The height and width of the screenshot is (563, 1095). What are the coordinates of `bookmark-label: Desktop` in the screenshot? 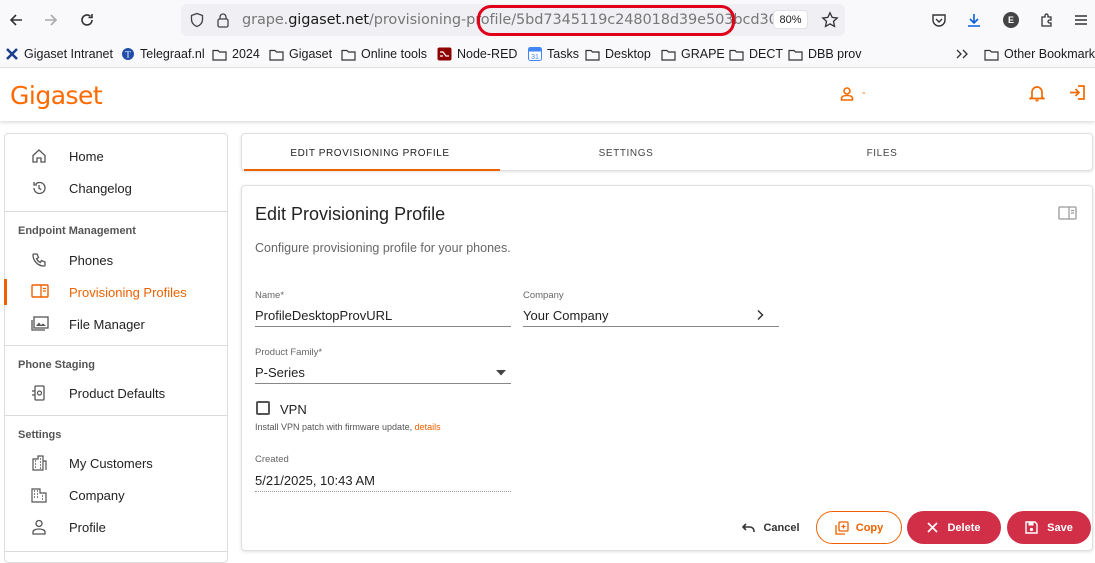 It's located at (628, 54).